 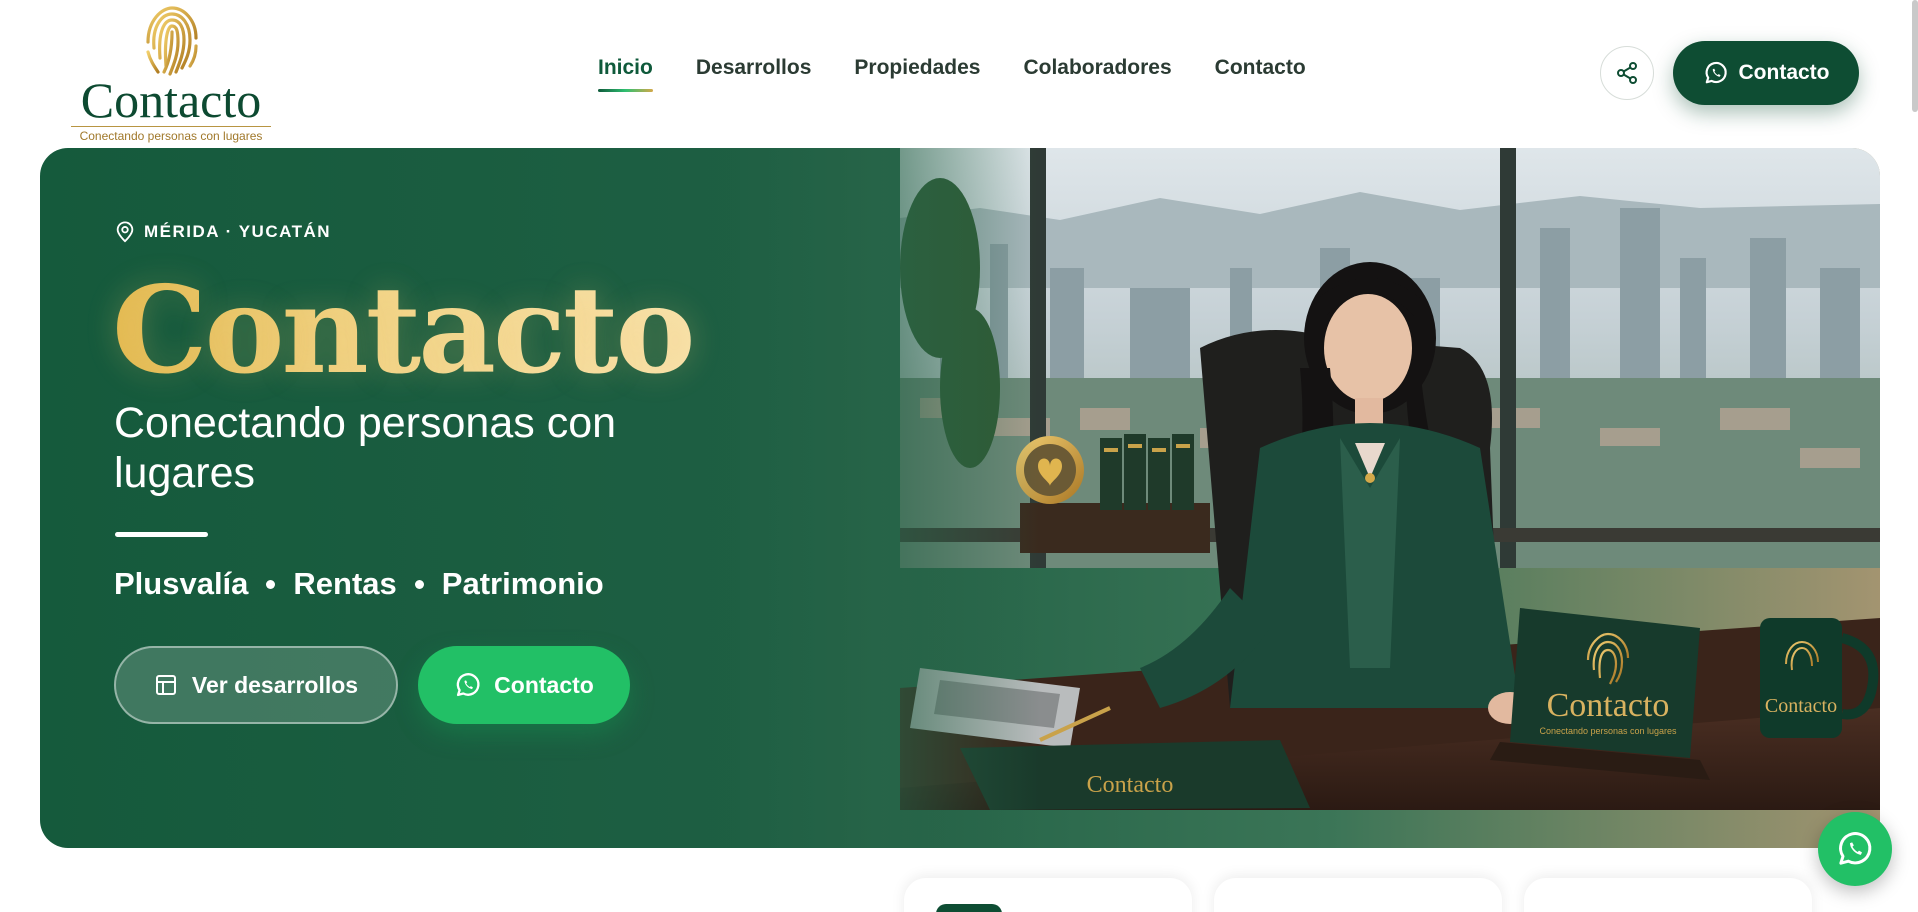 I want to click on nav-item-propiedades: Propiedades, so click(x=917, y=71).